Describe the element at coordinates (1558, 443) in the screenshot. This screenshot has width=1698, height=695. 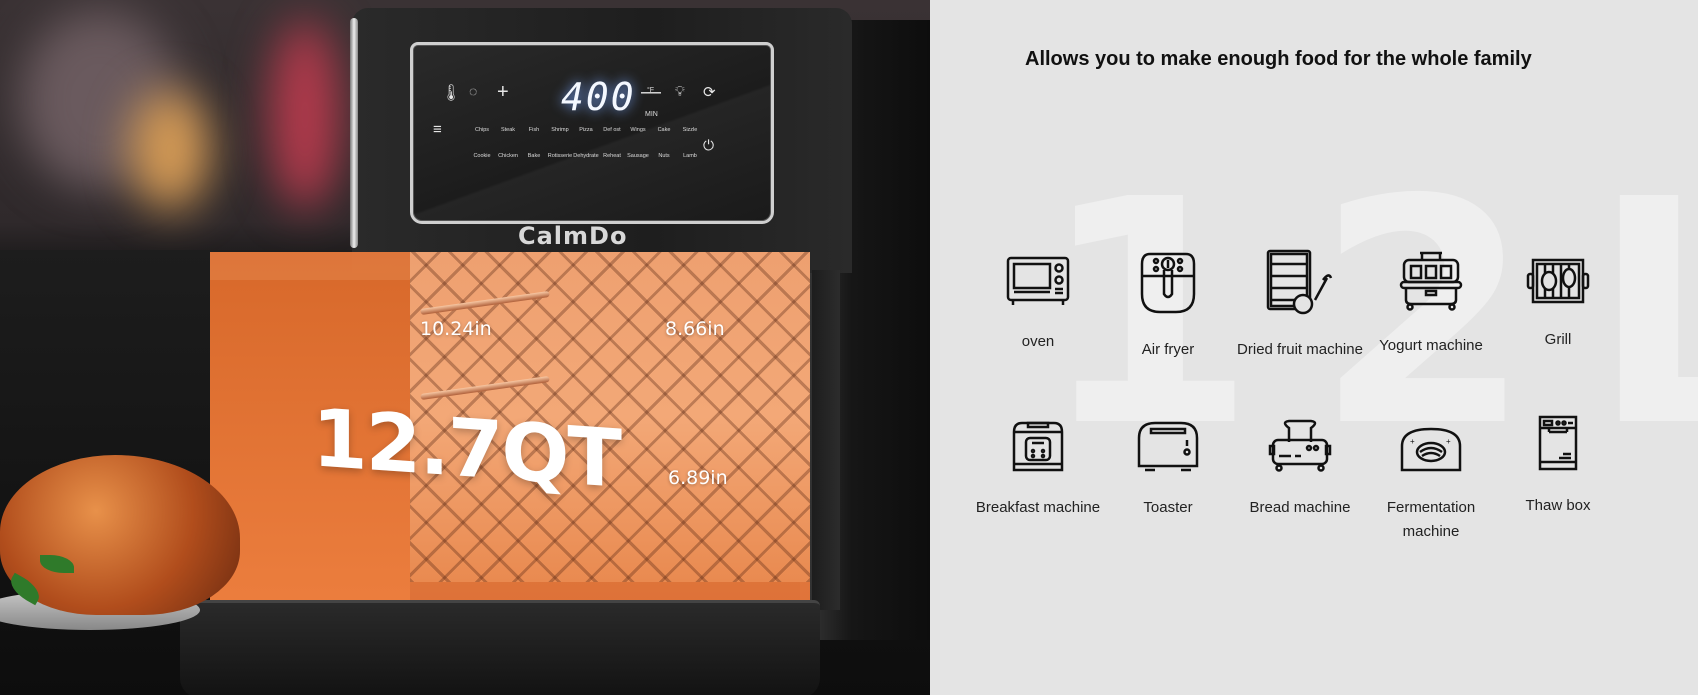
I see `thaw-box-icon` at that location.